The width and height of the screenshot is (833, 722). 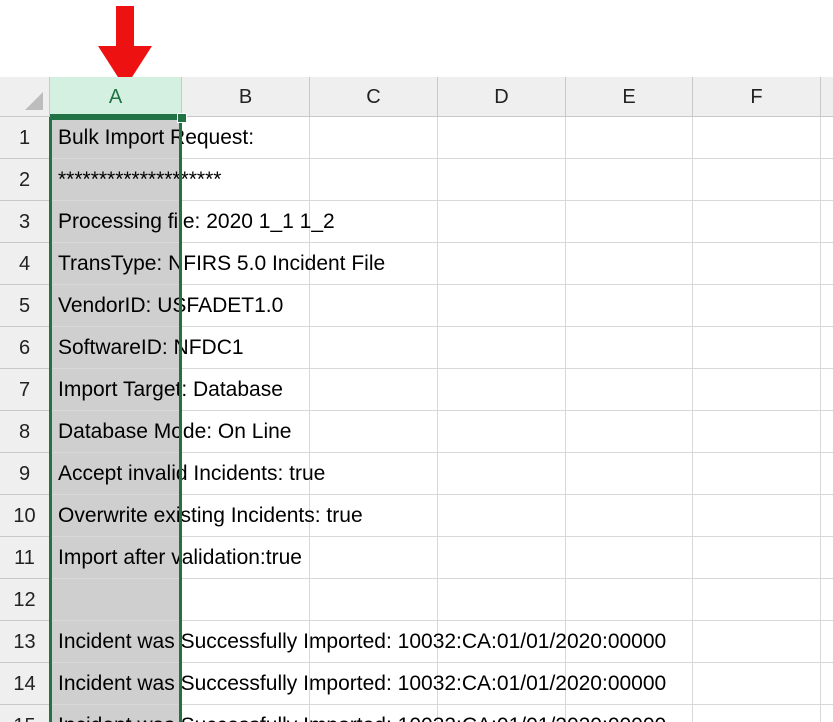 I want to click on row-header-9: 9, so click(x=25, y=474).